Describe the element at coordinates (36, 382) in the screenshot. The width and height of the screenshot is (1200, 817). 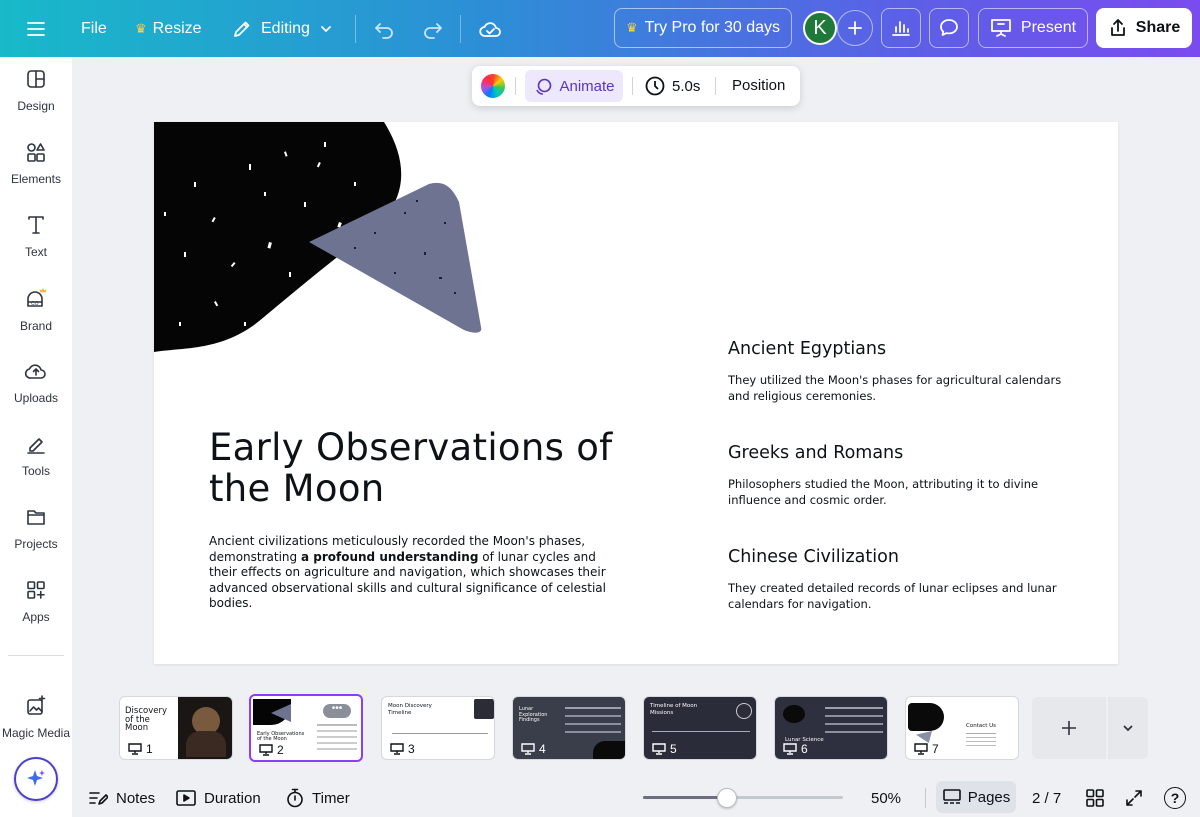
I see `sidebar-item-uploads: Uploads` at that location.